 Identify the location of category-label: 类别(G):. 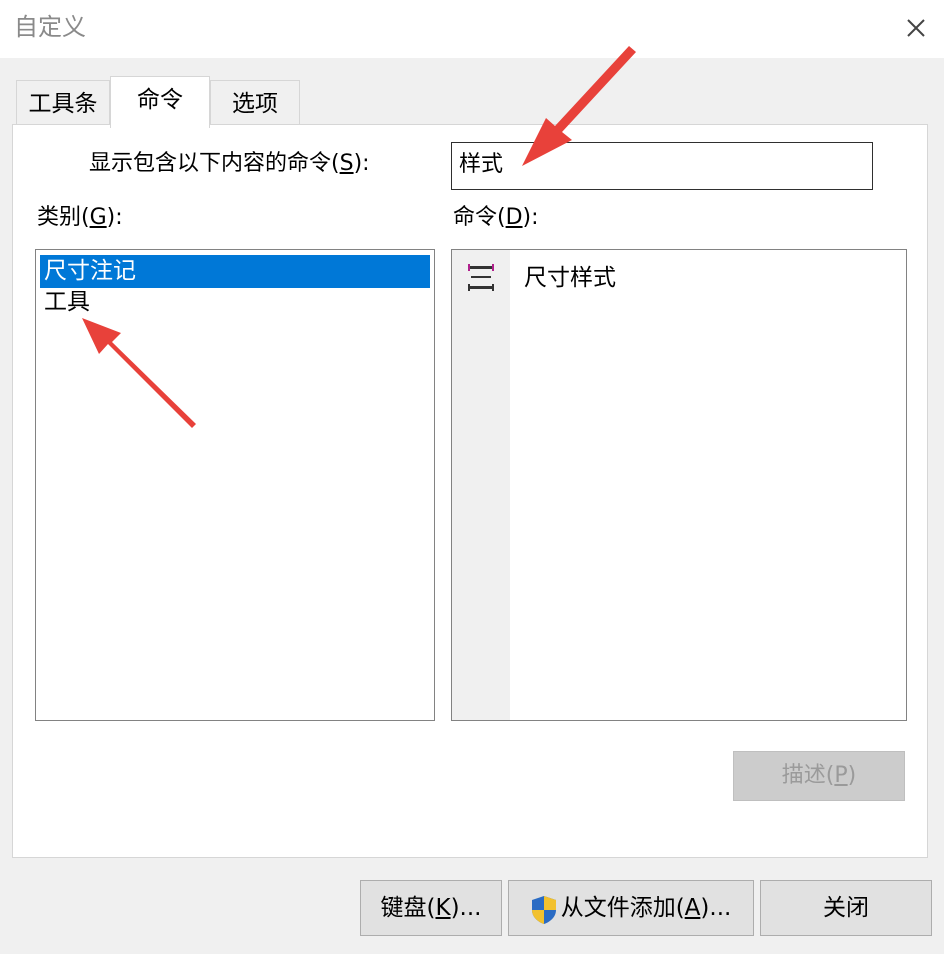
(80, 217).